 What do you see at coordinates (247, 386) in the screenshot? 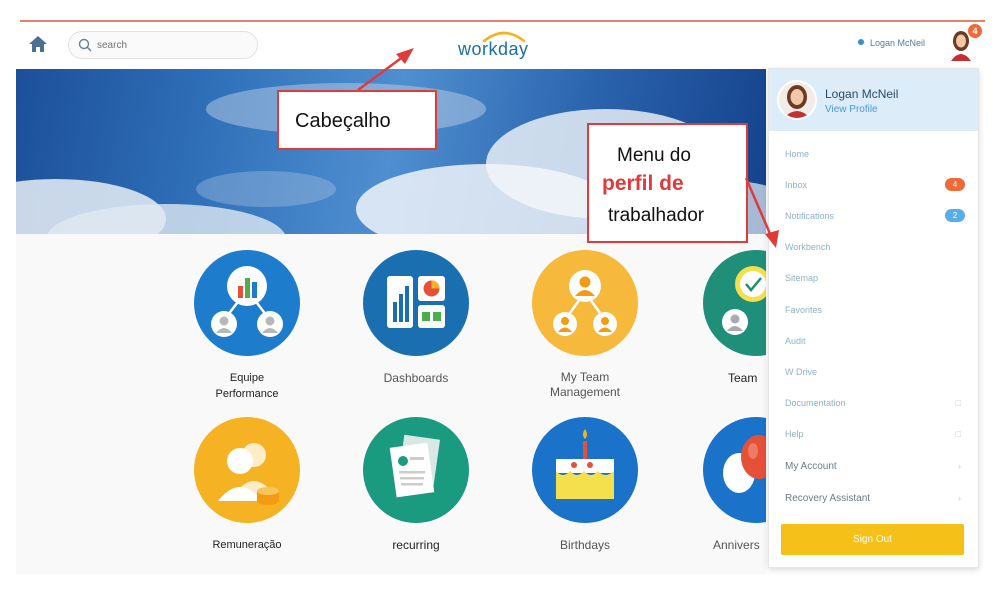
I see `app-label: Equipe Performance` at bounding box center [247, 386].